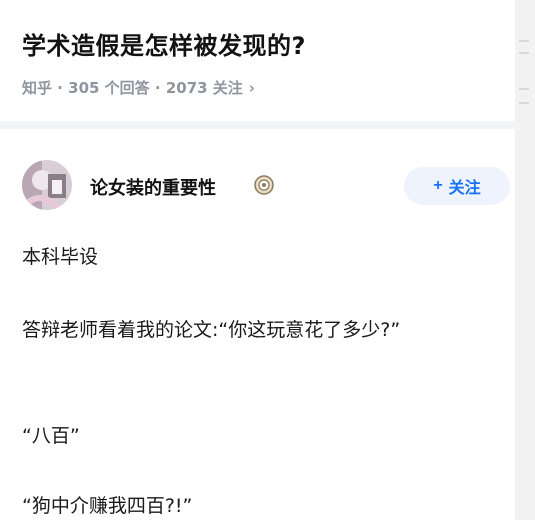 The image size is (535, 522). What do you see at coordinates (107, 506) in the screenshot?
I see `answer-paragraph: “狗中介赚我四百?!”` at bounding box center [107, 506].